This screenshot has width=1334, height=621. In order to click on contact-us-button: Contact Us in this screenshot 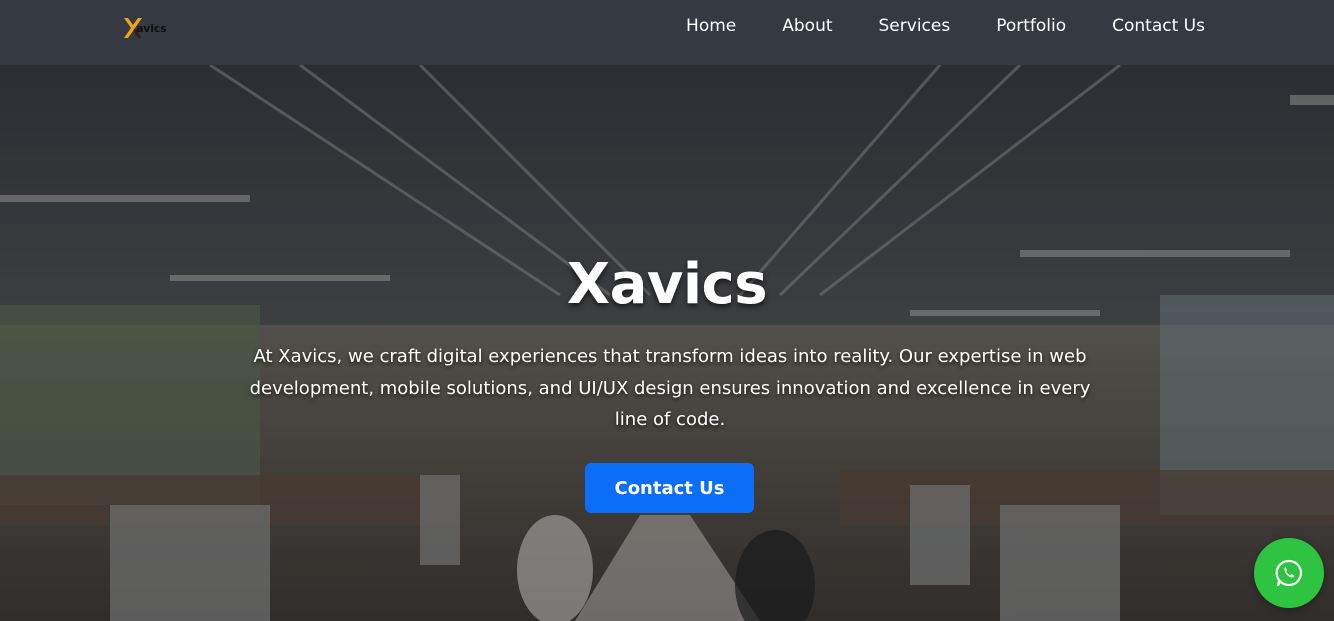, I will do `click(669, 488)`.